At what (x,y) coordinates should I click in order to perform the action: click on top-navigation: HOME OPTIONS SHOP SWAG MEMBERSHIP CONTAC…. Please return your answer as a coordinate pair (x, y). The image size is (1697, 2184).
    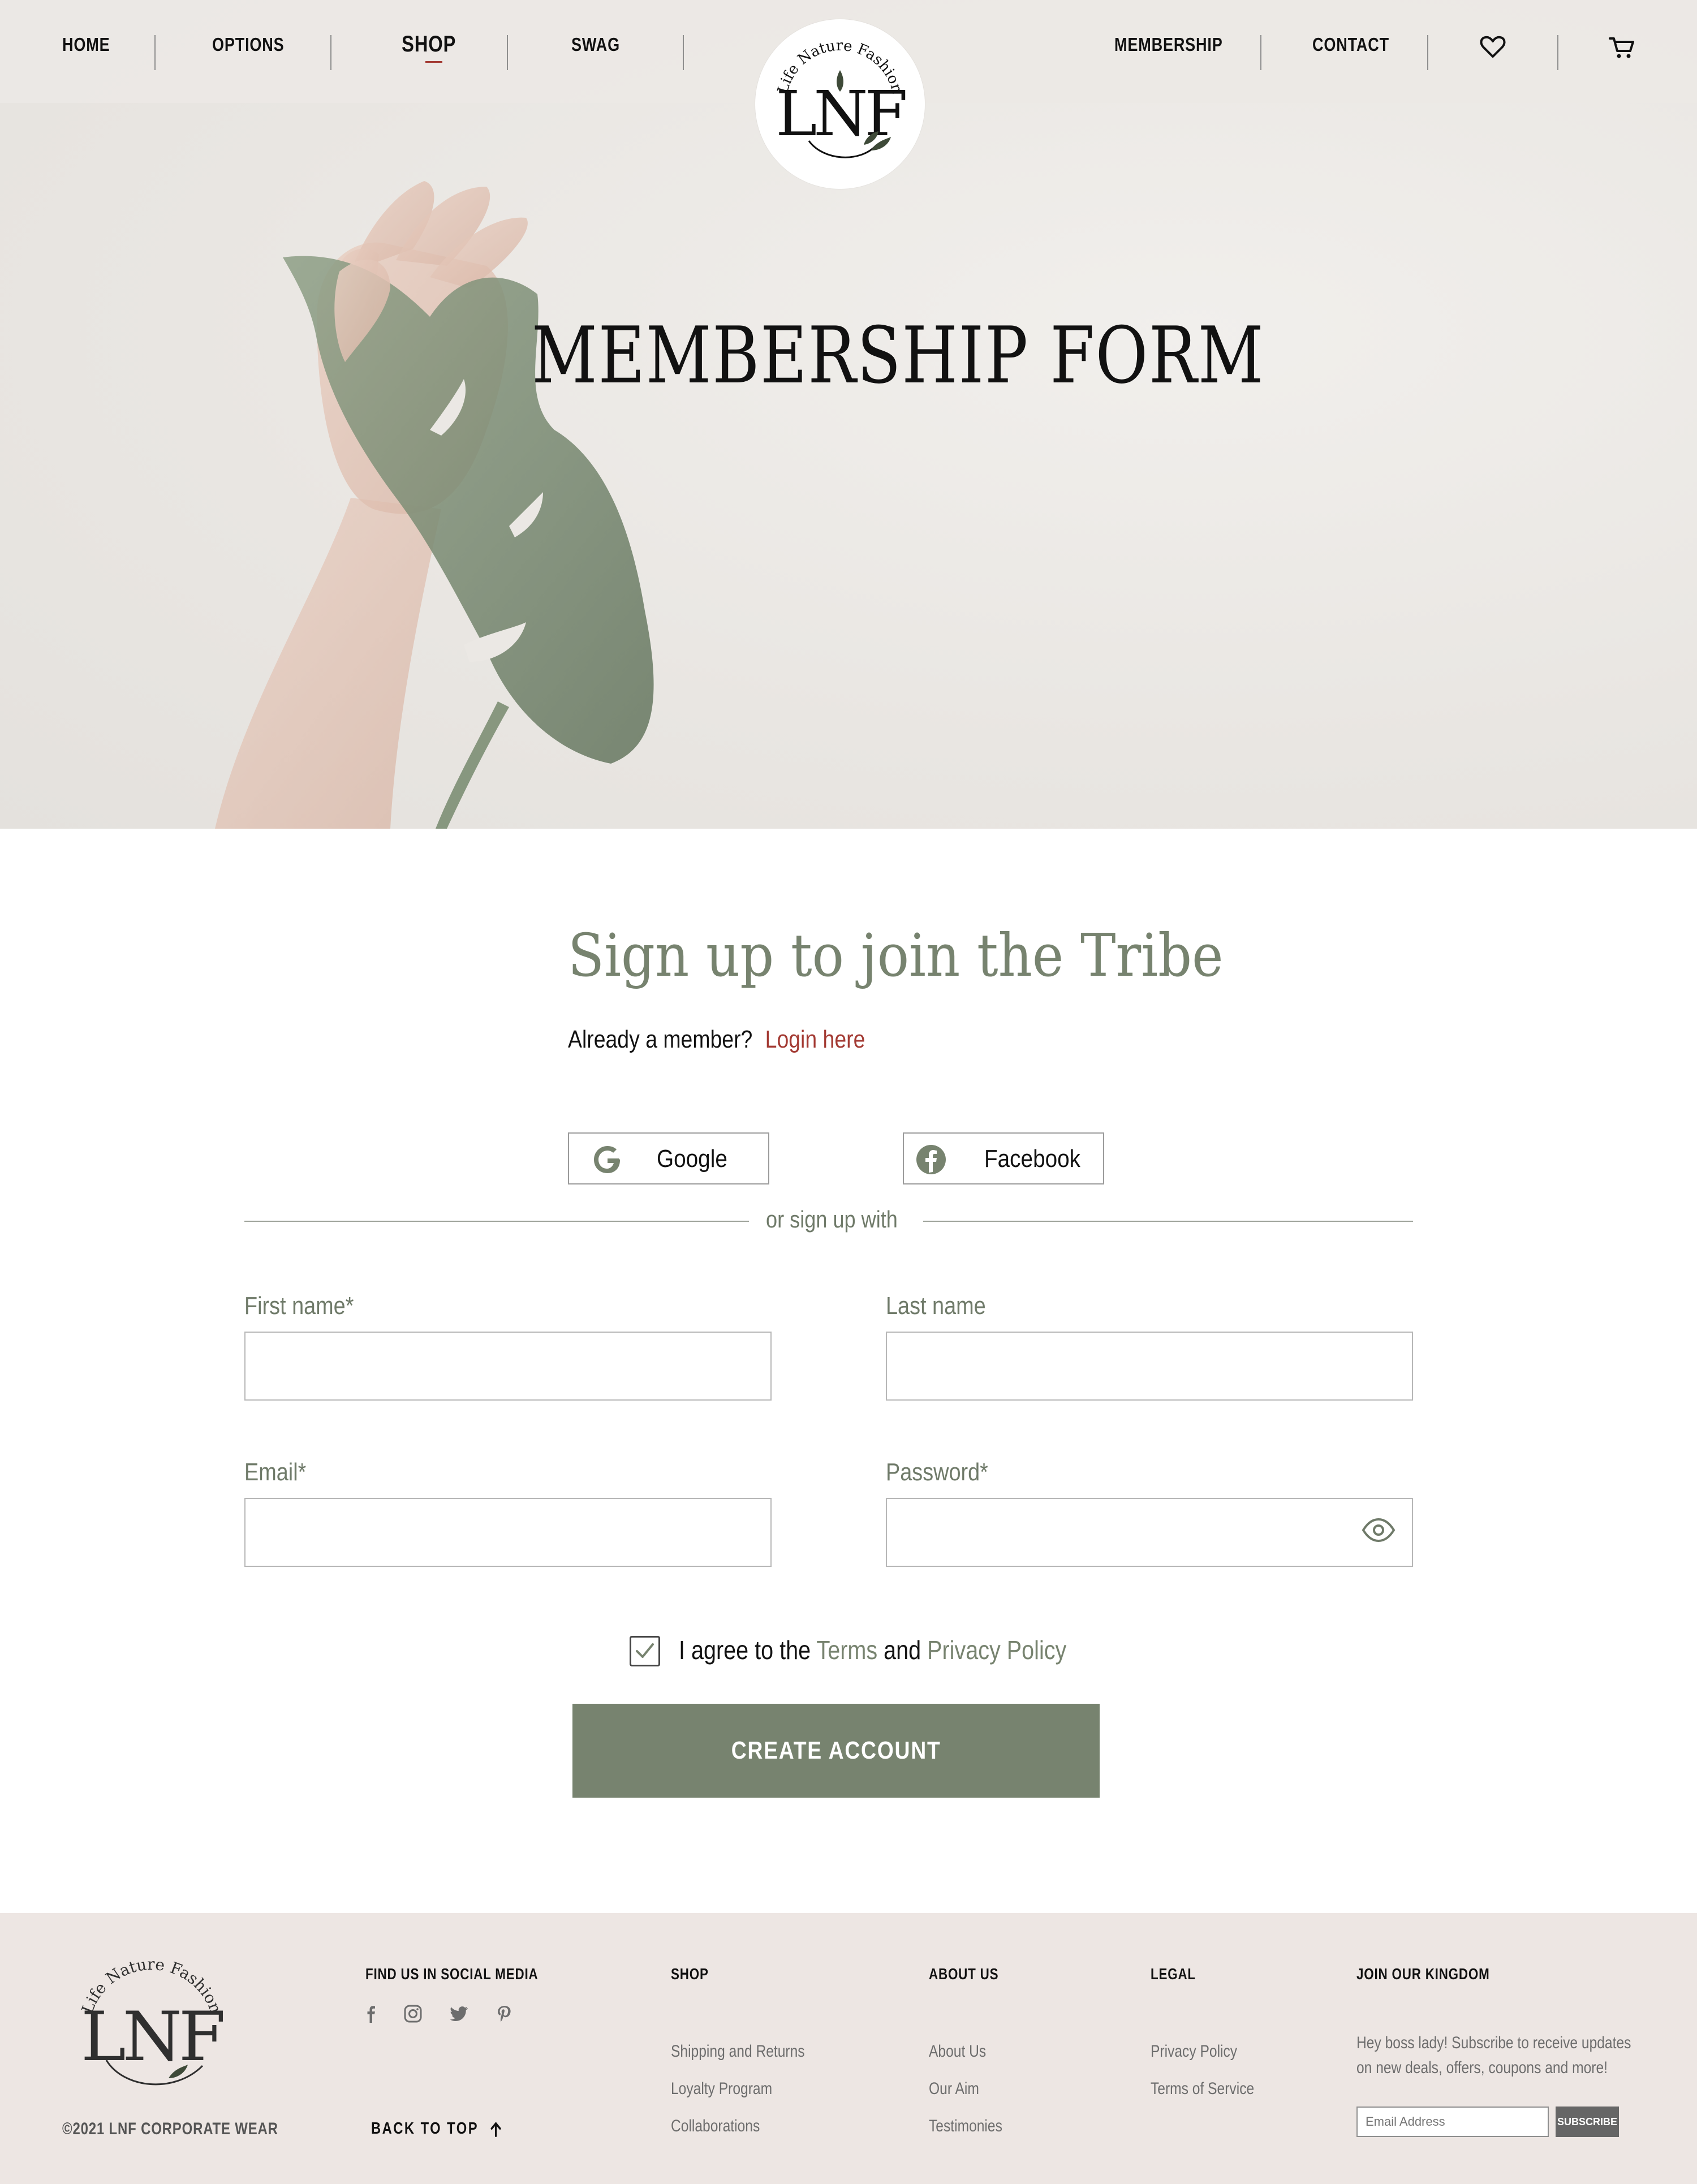
    Looking at the image, I should click on (848, 94).